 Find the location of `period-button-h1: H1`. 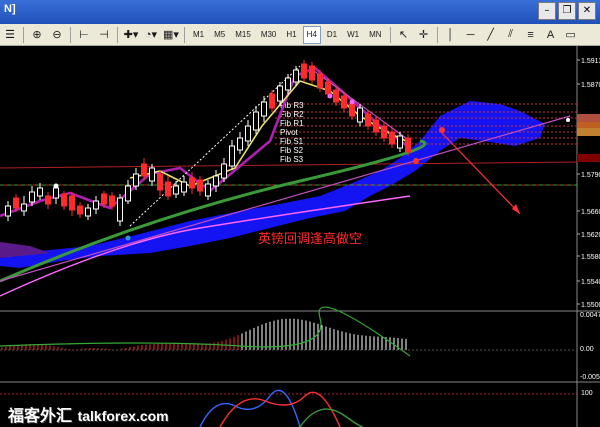

period-button-h1: H1 is located at coordinates (291, 35).